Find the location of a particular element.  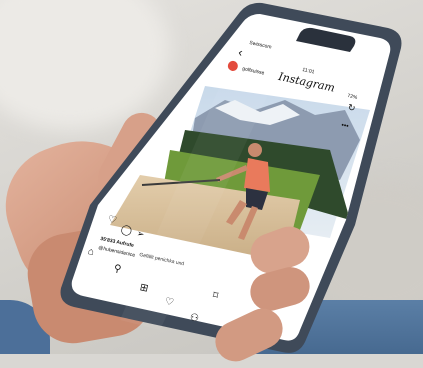

more-icon: ••• is located at coordinates (345, 126).